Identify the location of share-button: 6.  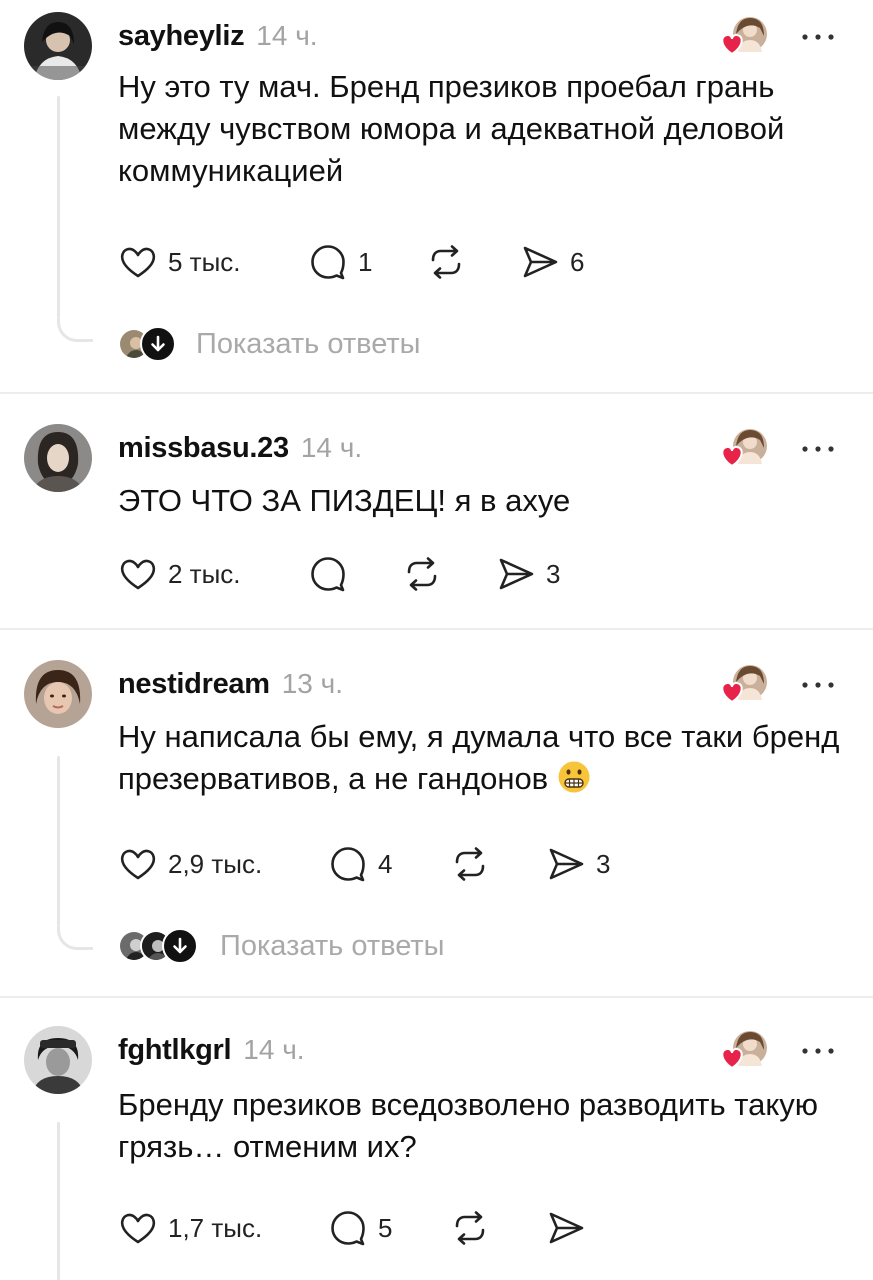
(552, 262).